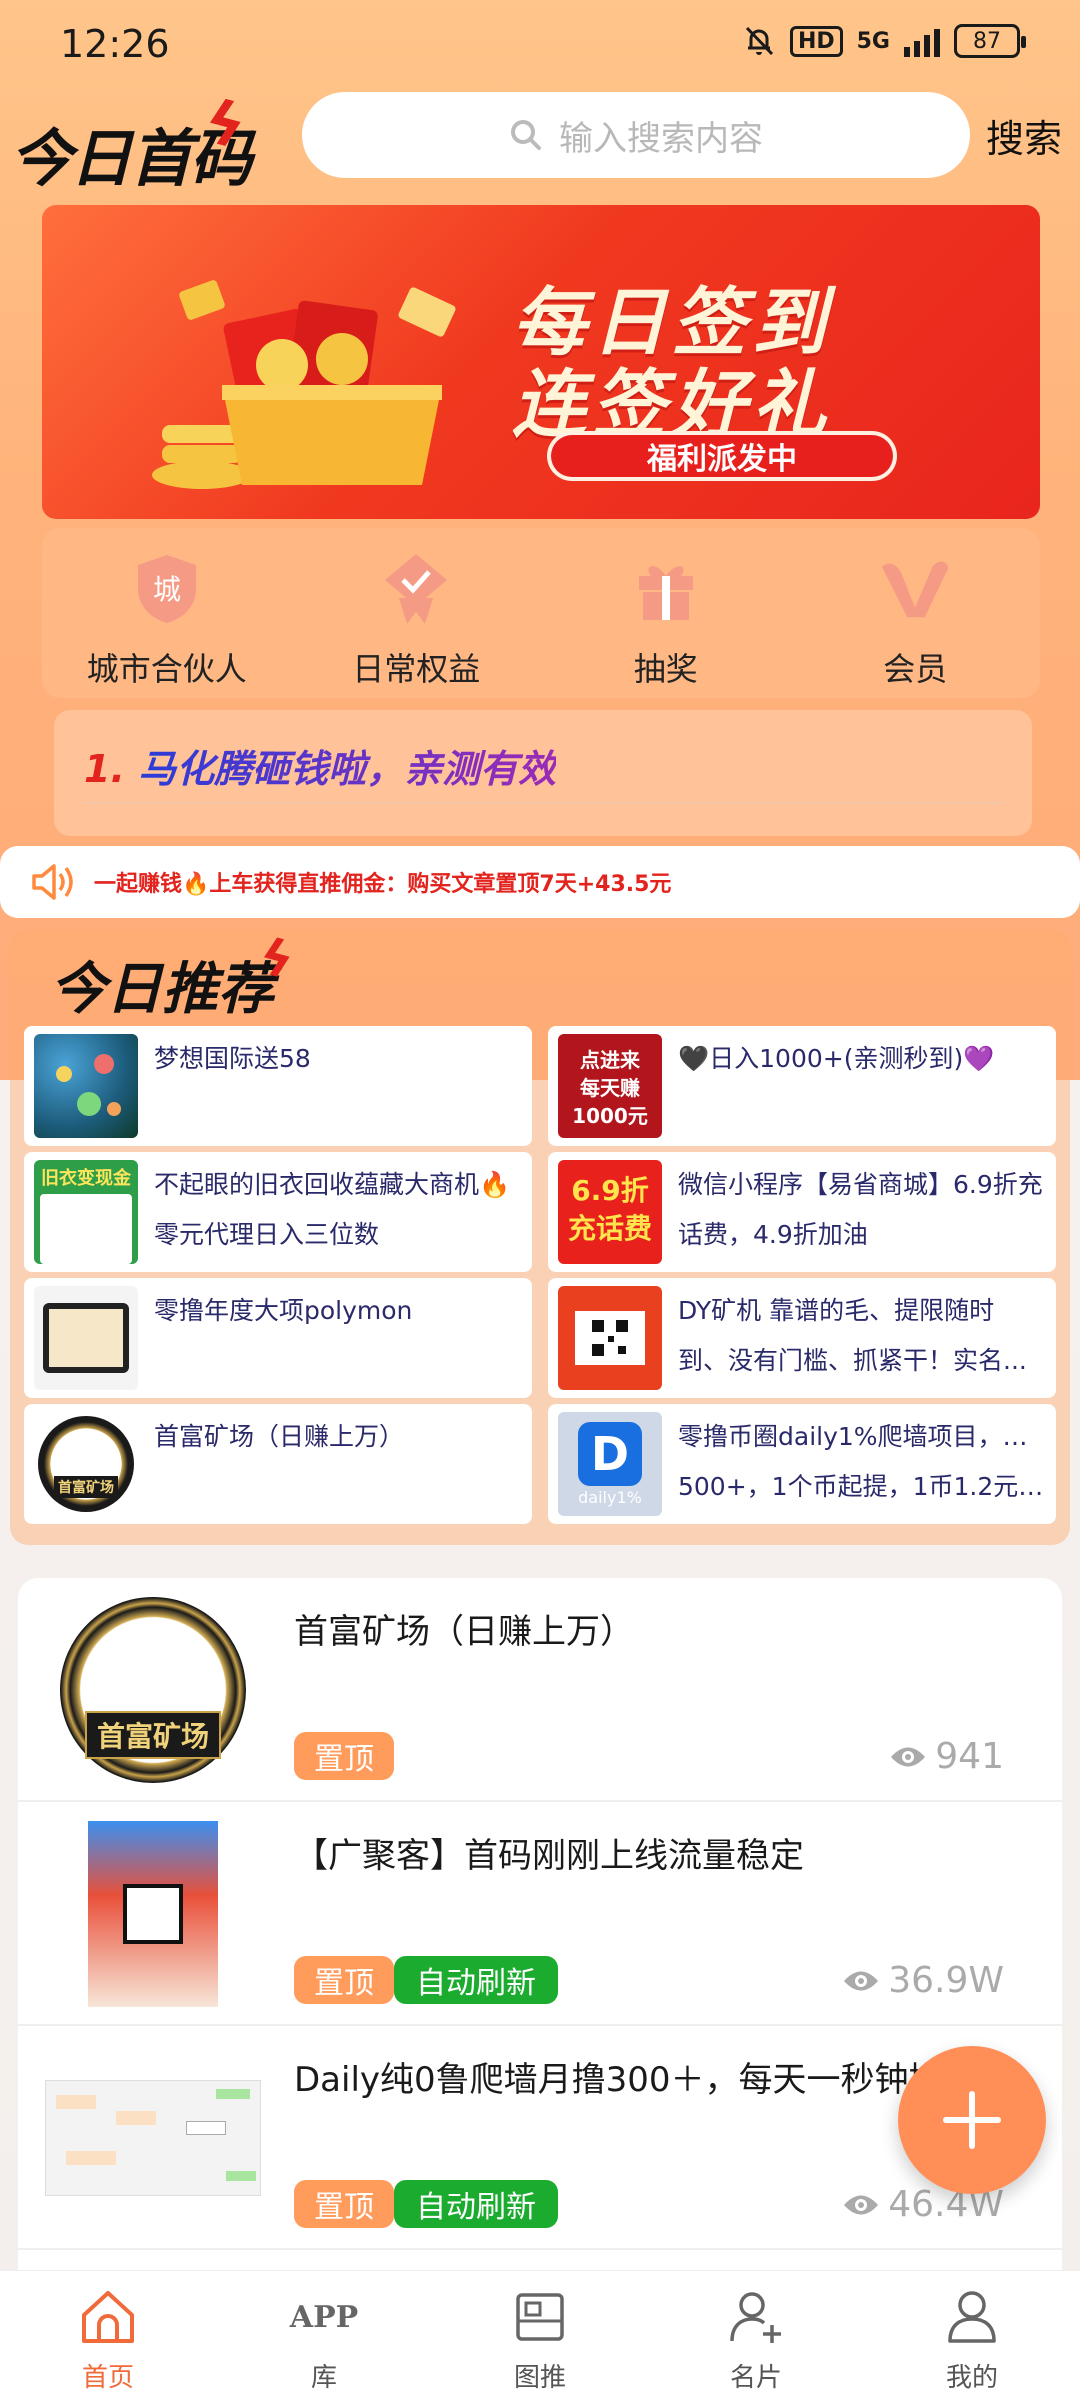 This screenshot has height=2400, width=1080. I want to click on quick-nav: 城 城市合伙人 日常权益 抽奖 会员, so click(541, 613).